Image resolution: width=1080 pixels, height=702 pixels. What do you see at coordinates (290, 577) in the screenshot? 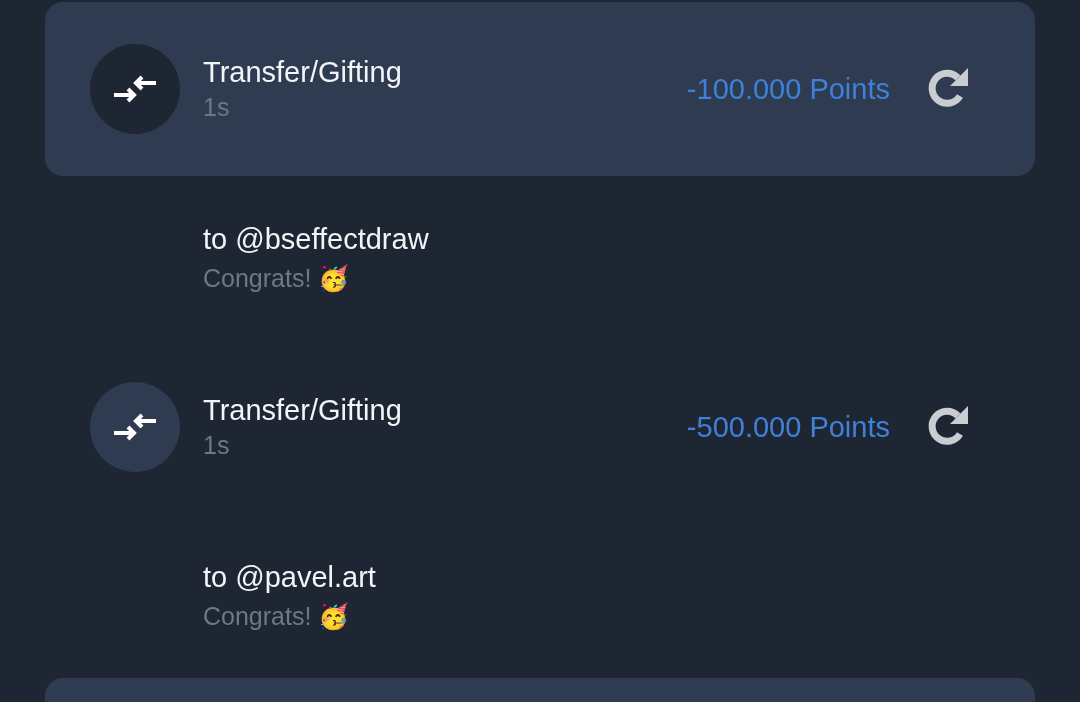
I see `recipient-text: to @pavel.art` at bounding box center [290, 577].